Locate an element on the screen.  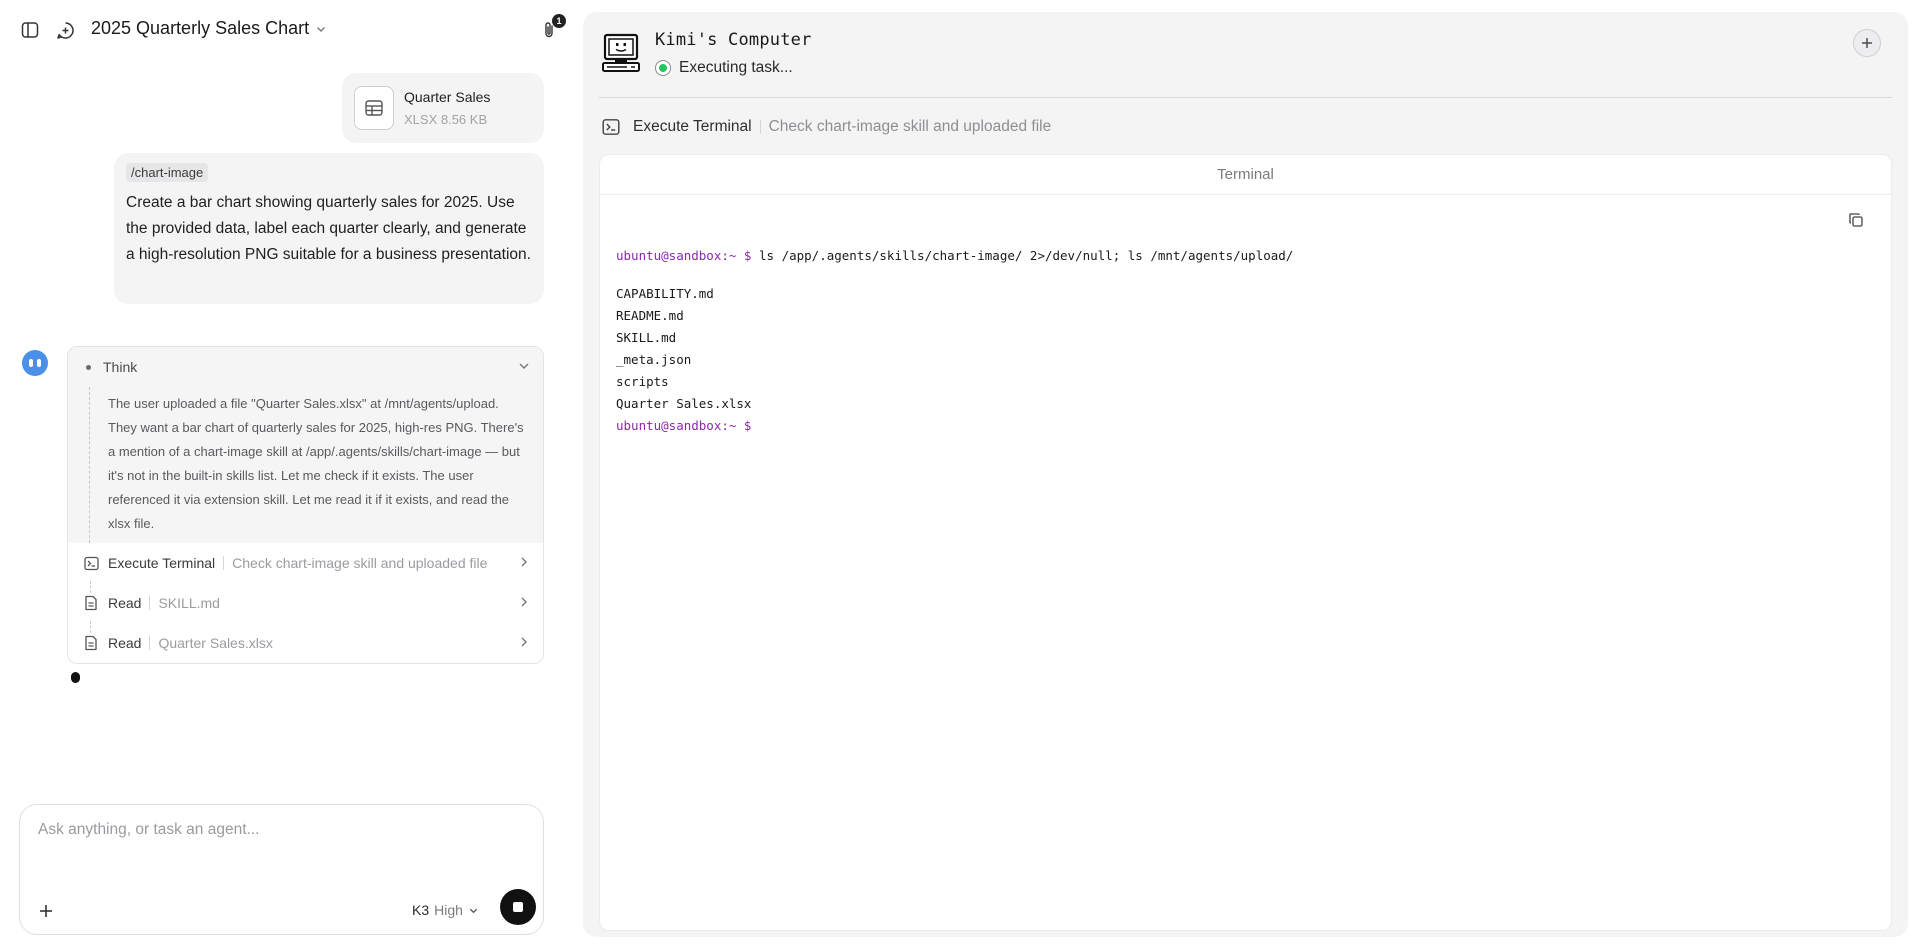
attachment-name: Quarter Sales is located at coordinates (447, 97).